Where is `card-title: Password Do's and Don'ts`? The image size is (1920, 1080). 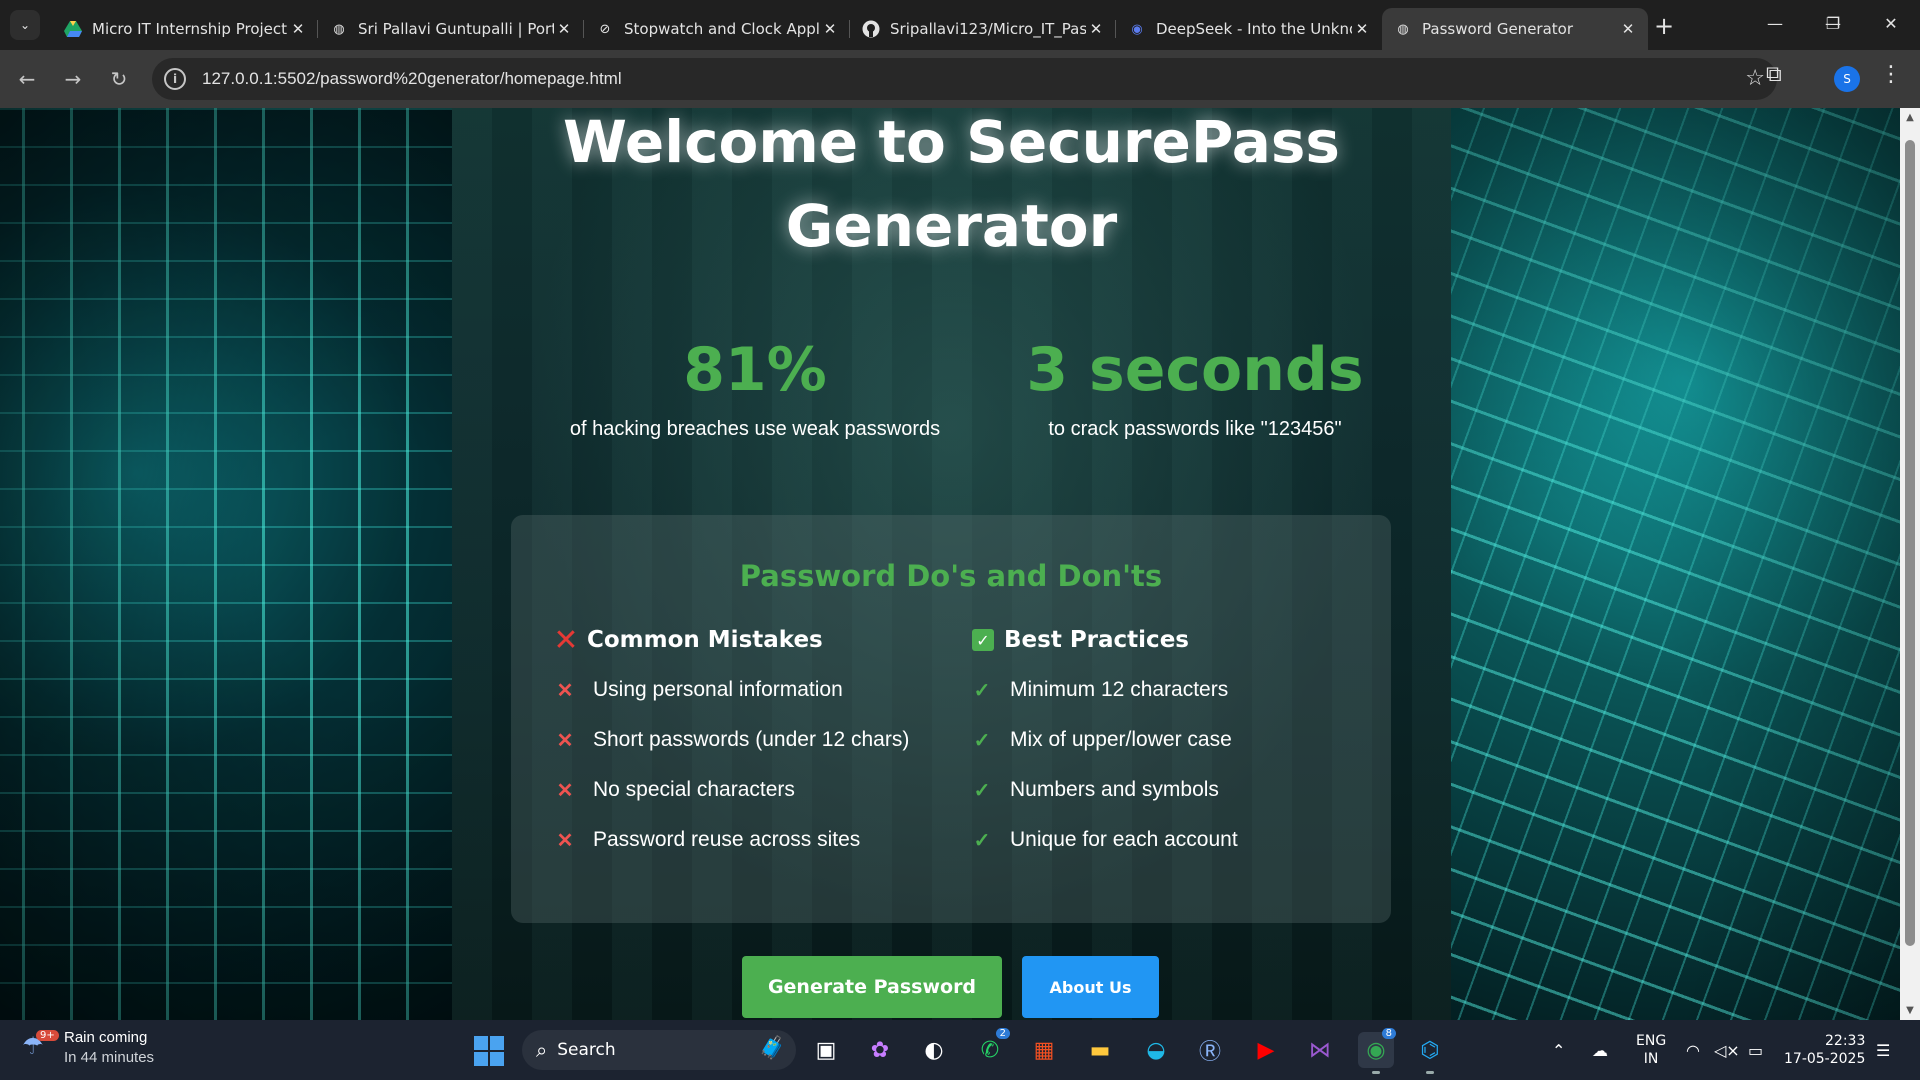
card-title: Password Do's and Don'ts is located at coordinates (951, 576).